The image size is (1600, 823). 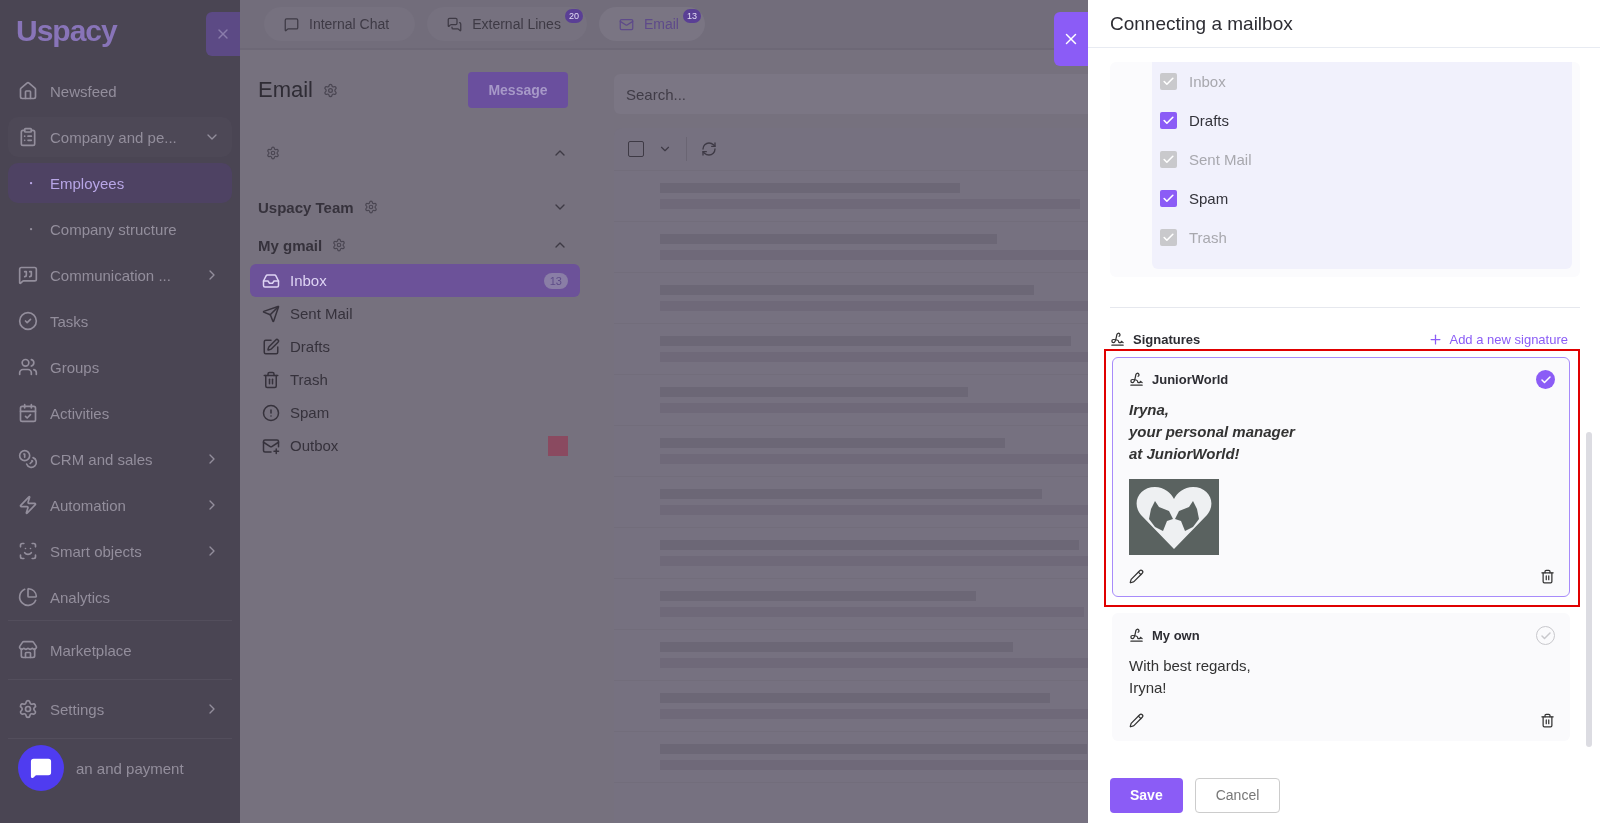 What do you see at coordinates (1176, 635) in the screenshot?
I see `signature-name: My own` at bounding box center [1176, 635].